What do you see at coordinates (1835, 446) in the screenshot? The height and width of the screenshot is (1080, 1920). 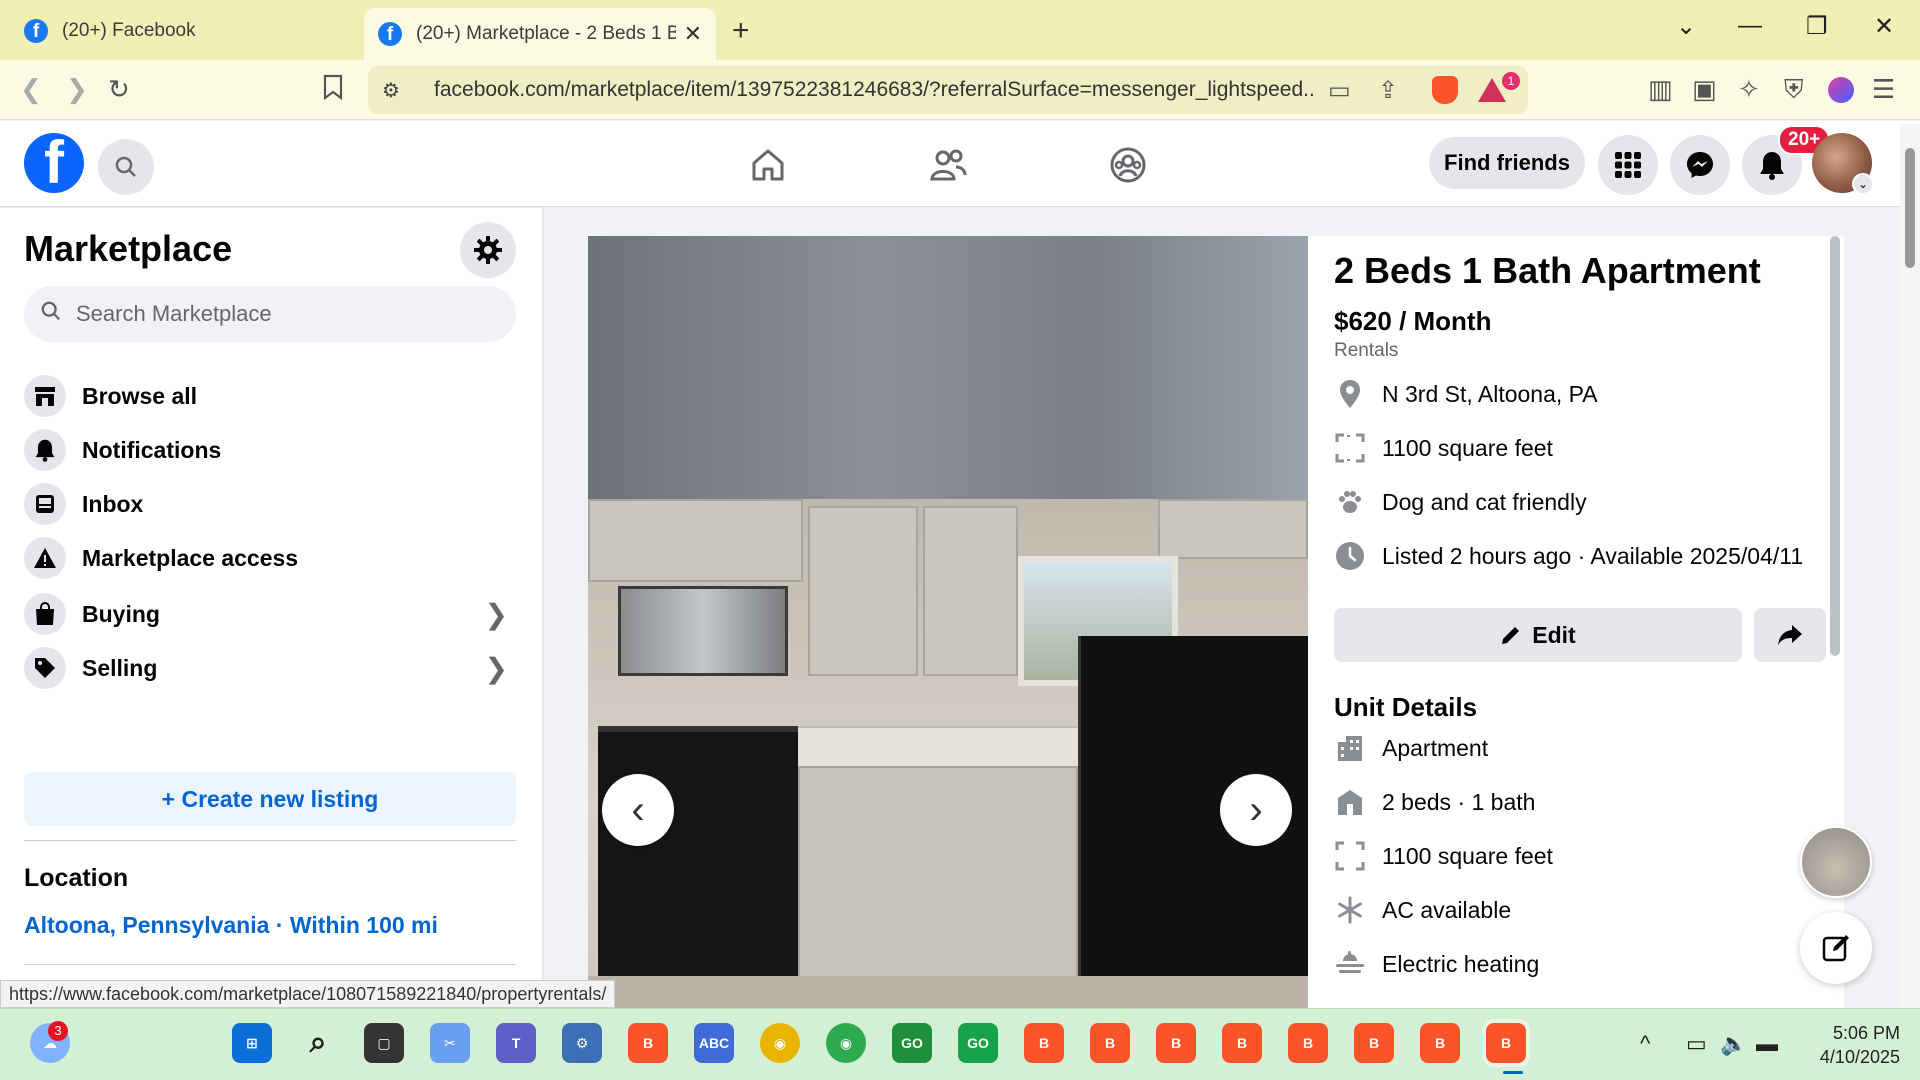 I see `info-panel-scrollbar` at bounding box center [1835, 446].